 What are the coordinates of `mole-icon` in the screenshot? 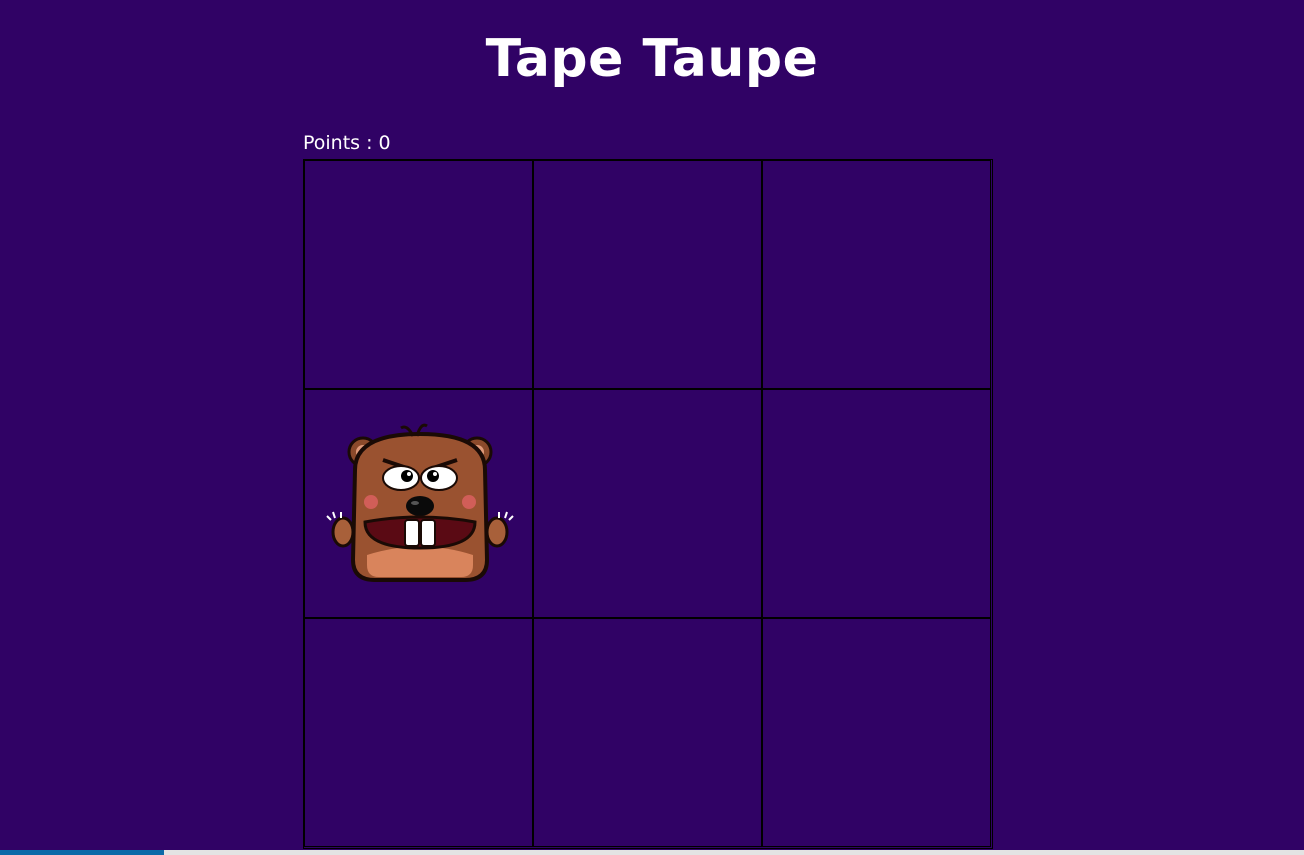 It's located at (420, 505).